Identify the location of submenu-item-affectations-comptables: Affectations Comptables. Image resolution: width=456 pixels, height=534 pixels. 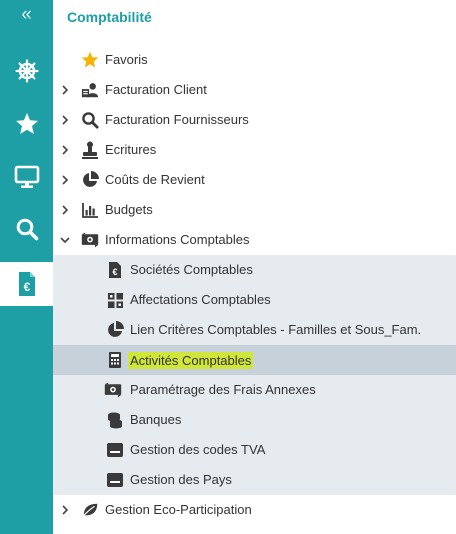
(254, 300).